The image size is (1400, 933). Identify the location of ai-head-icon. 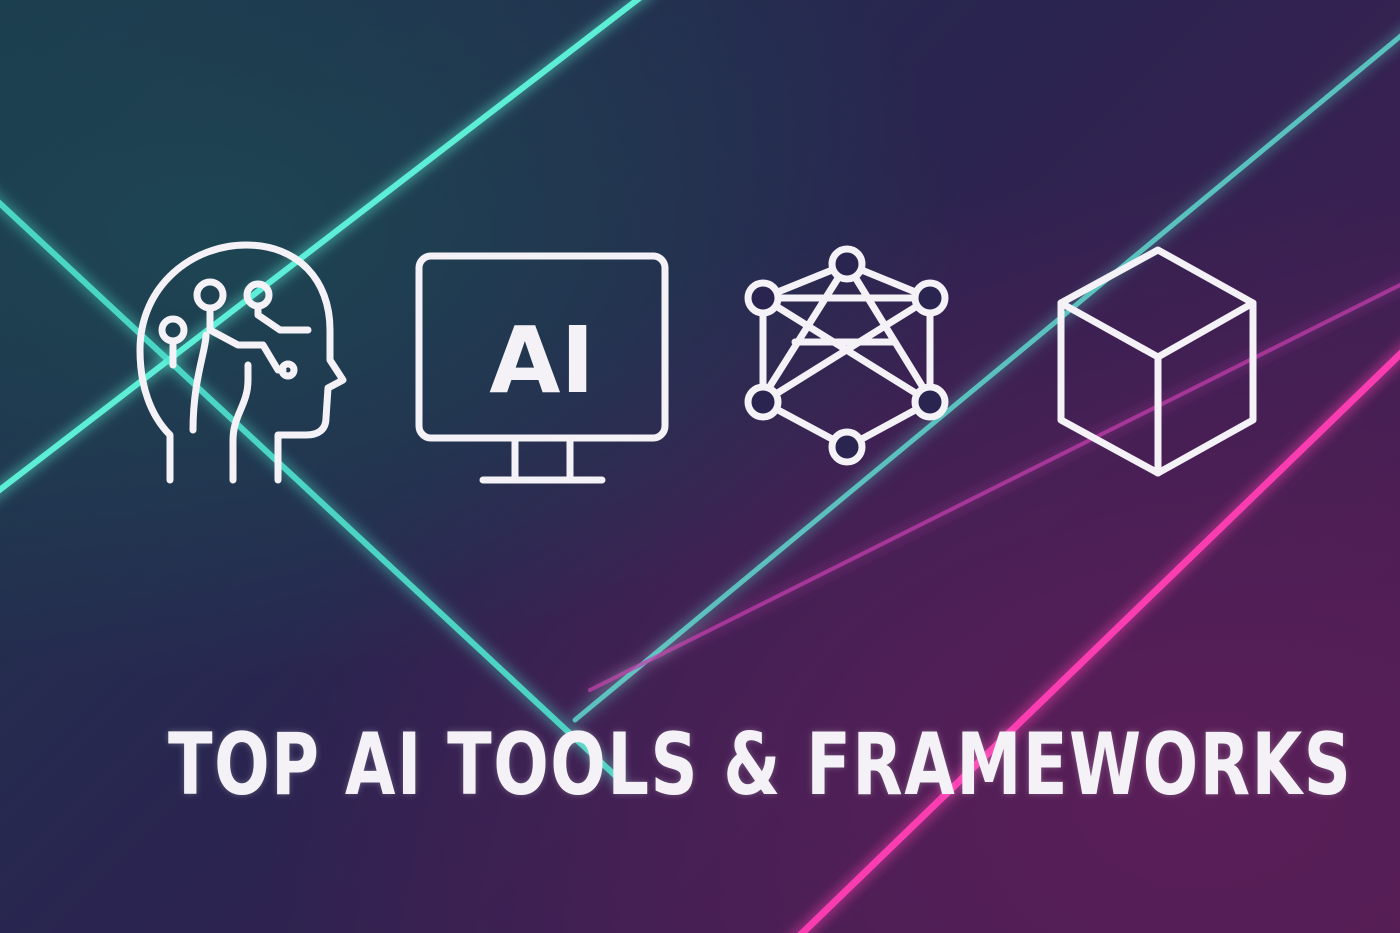
(244, 365).